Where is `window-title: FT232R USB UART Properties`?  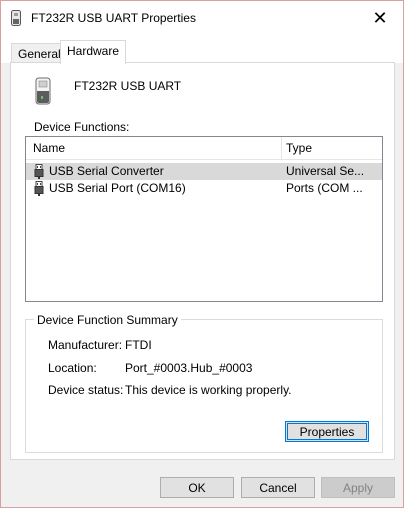 window-title: FT232R USB UART Properties is located at coordinates (113, 18).